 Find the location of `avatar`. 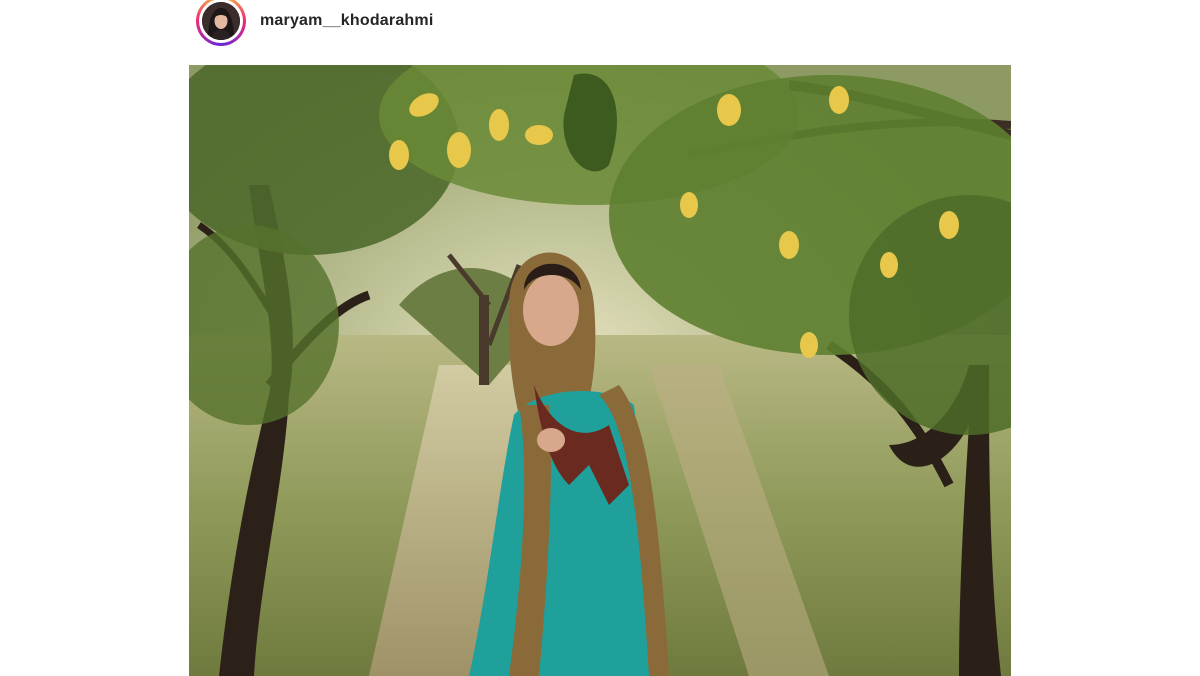

avatar is located at coordinates (221, 21).